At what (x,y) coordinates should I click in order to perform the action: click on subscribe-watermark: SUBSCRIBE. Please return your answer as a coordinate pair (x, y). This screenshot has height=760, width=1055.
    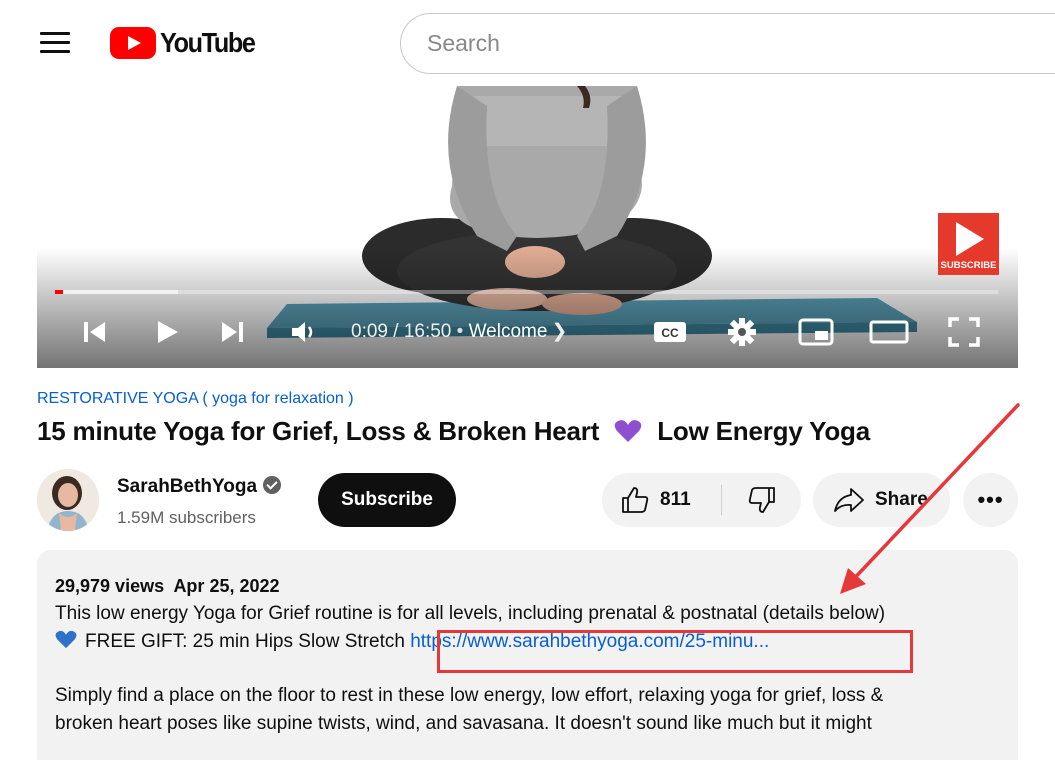
    Looking at the image, I should click on (968, 244).